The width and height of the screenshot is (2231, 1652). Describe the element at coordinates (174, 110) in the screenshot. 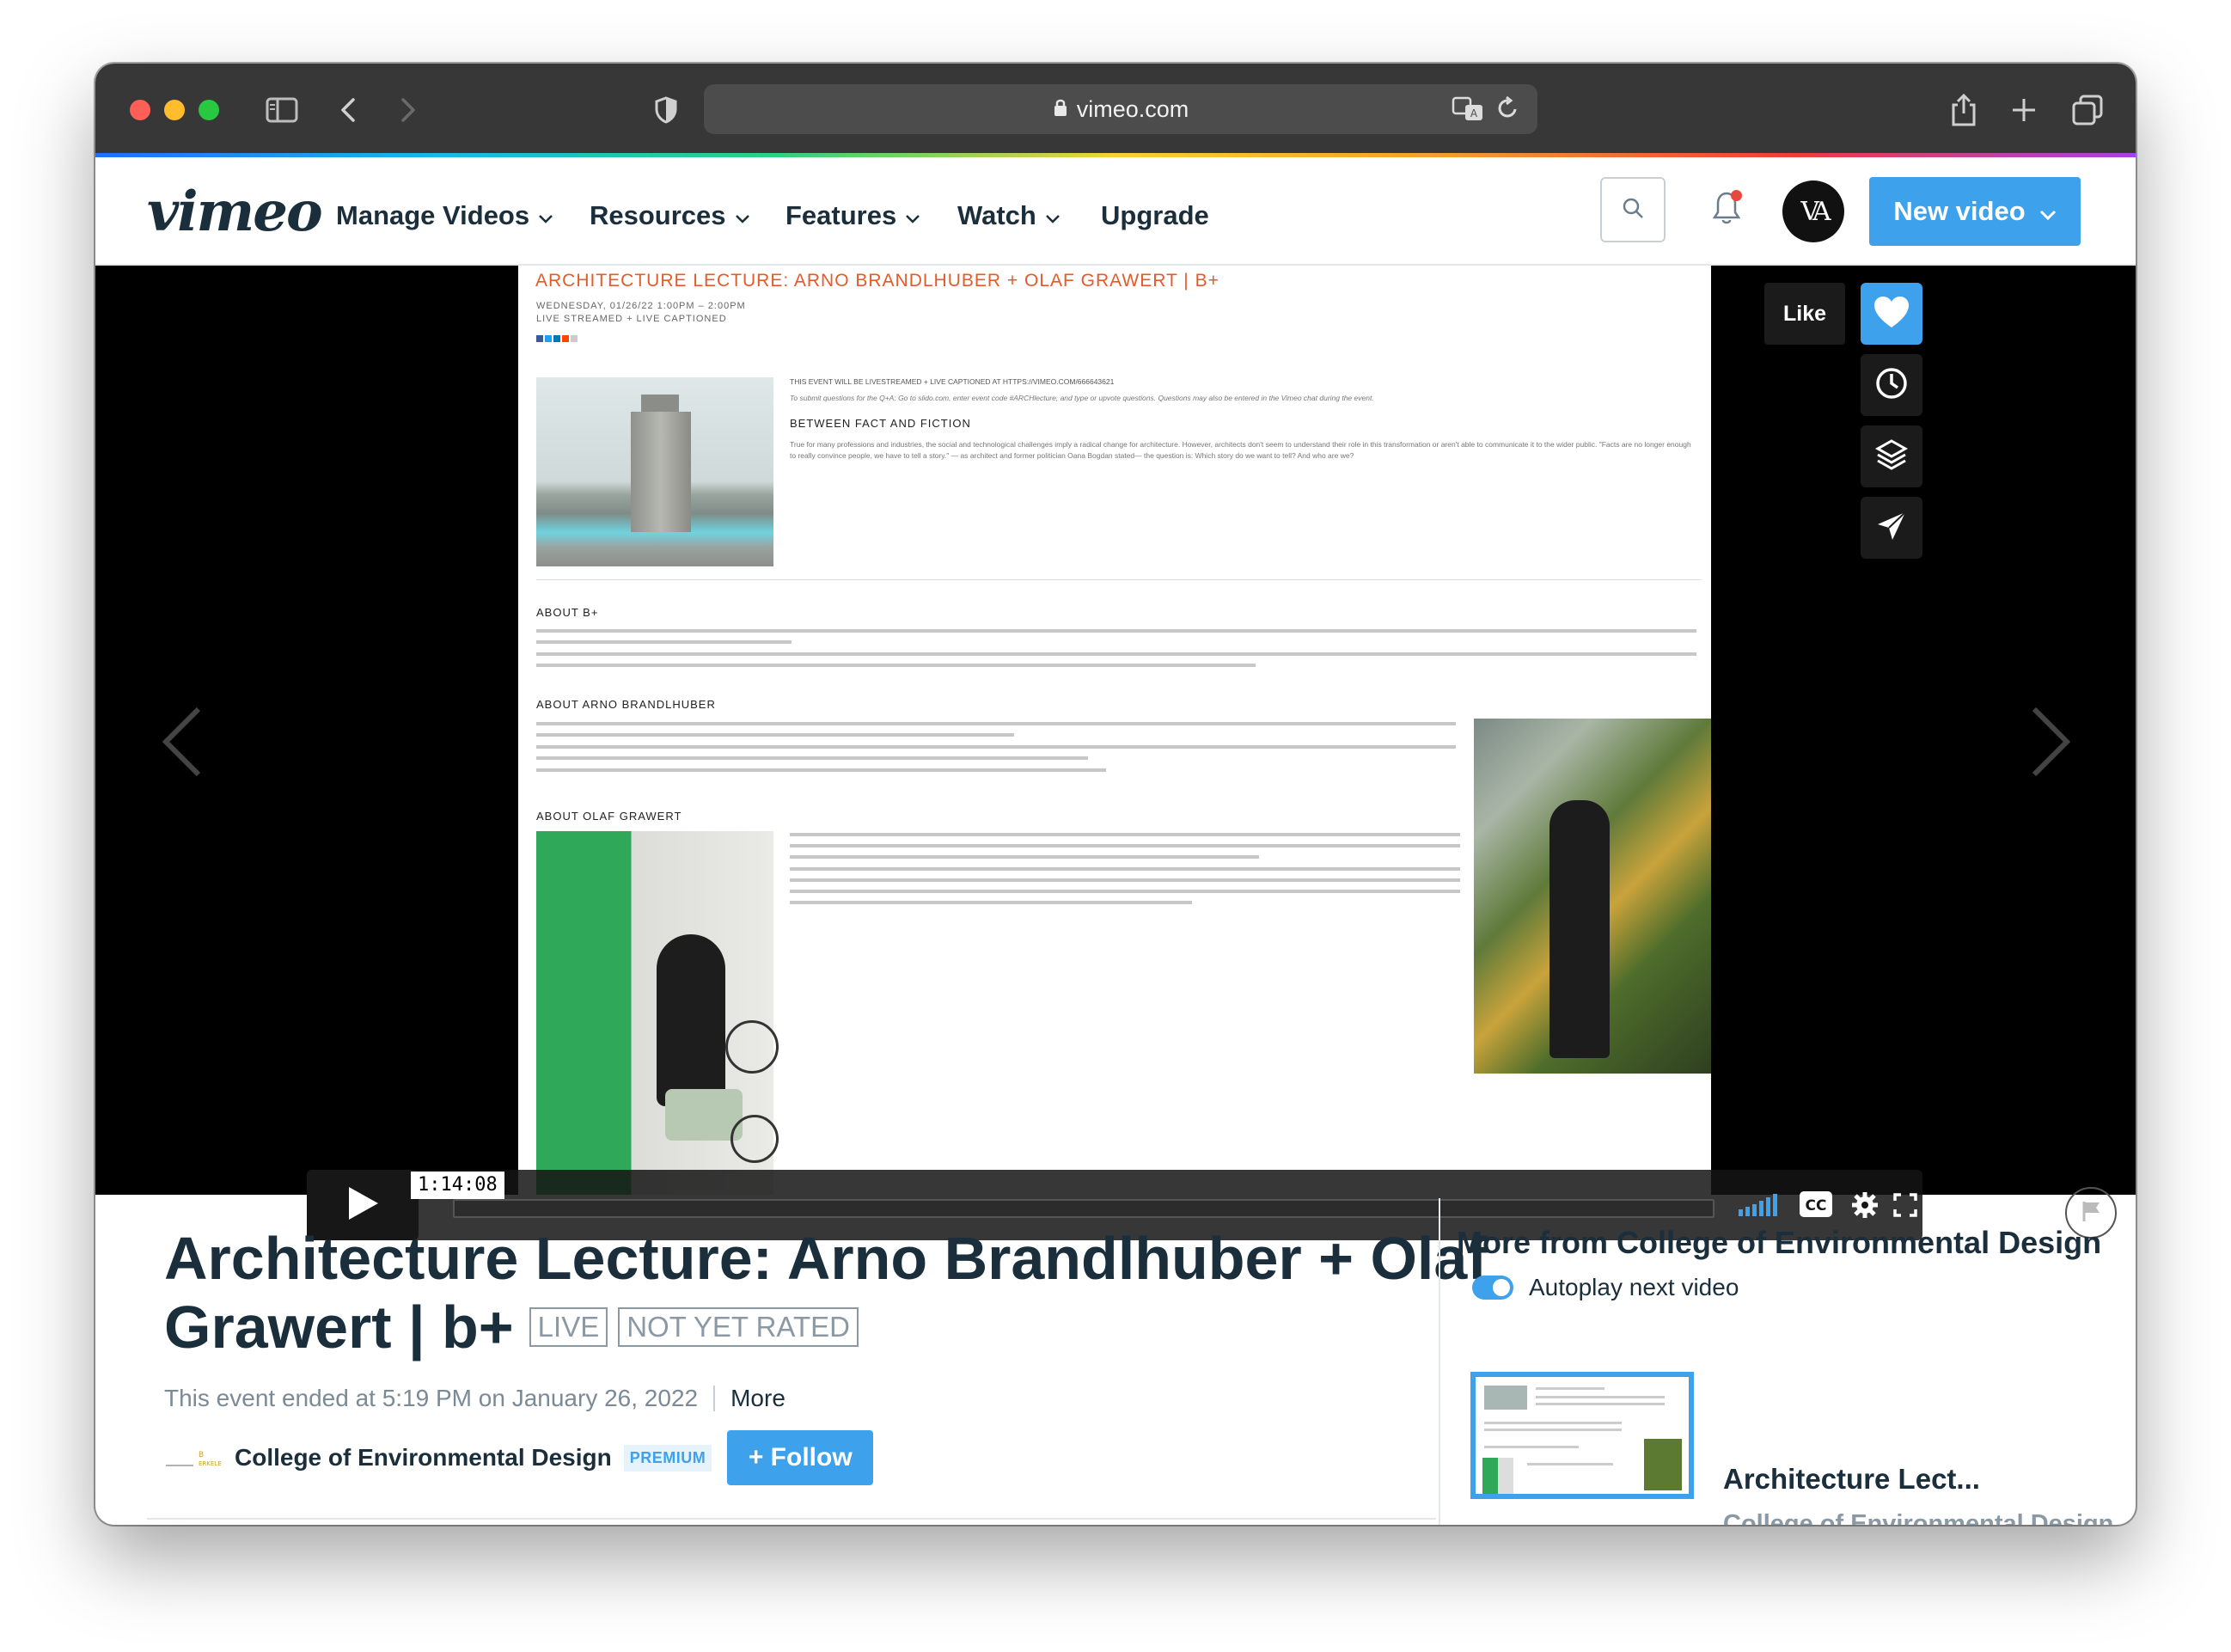

I see `minimize-window-button` at that location.